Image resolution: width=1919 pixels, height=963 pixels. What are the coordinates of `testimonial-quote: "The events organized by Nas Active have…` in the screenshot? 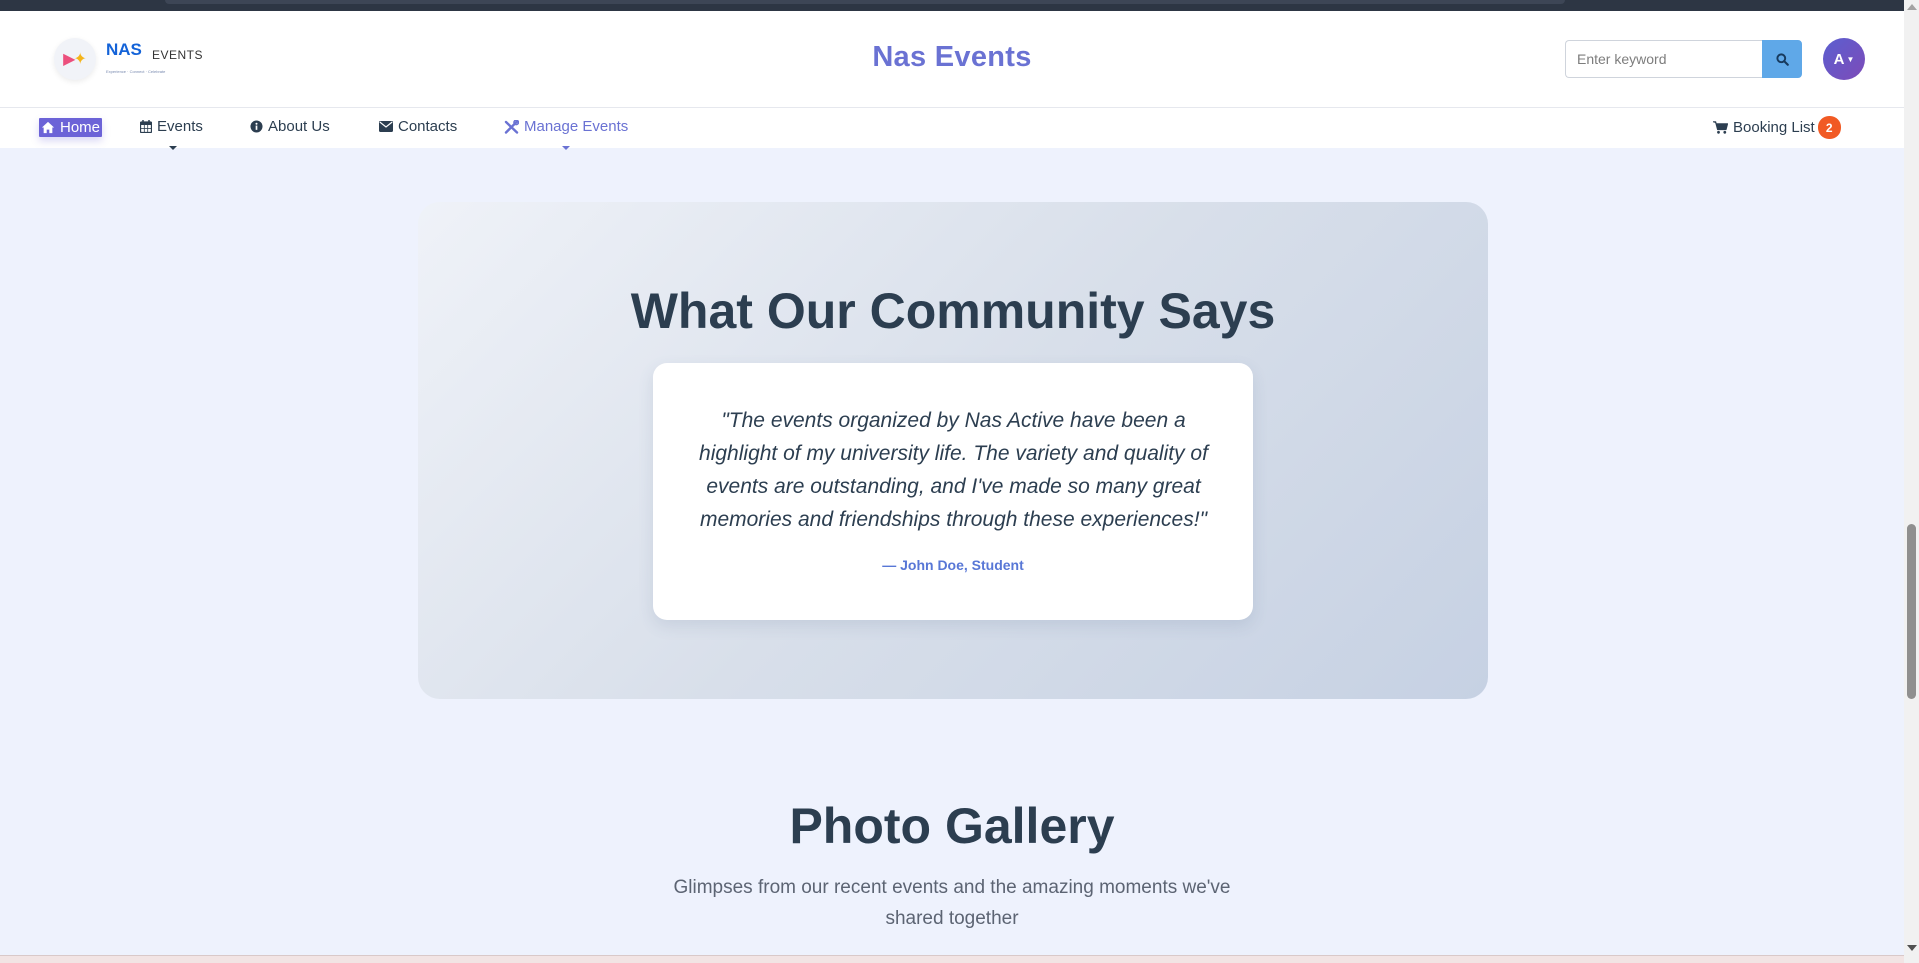 It's located at (953, 470).